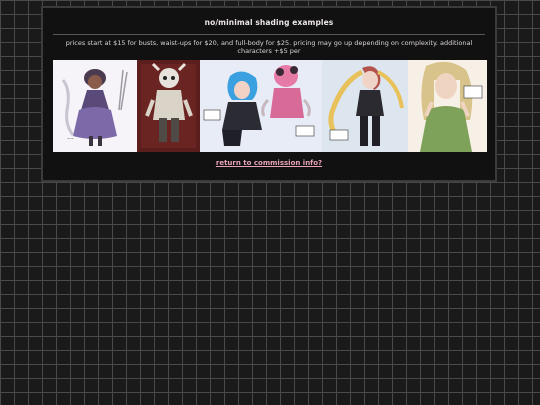  I want to click on return-link-row: return to commission info?, so click(269, 163).